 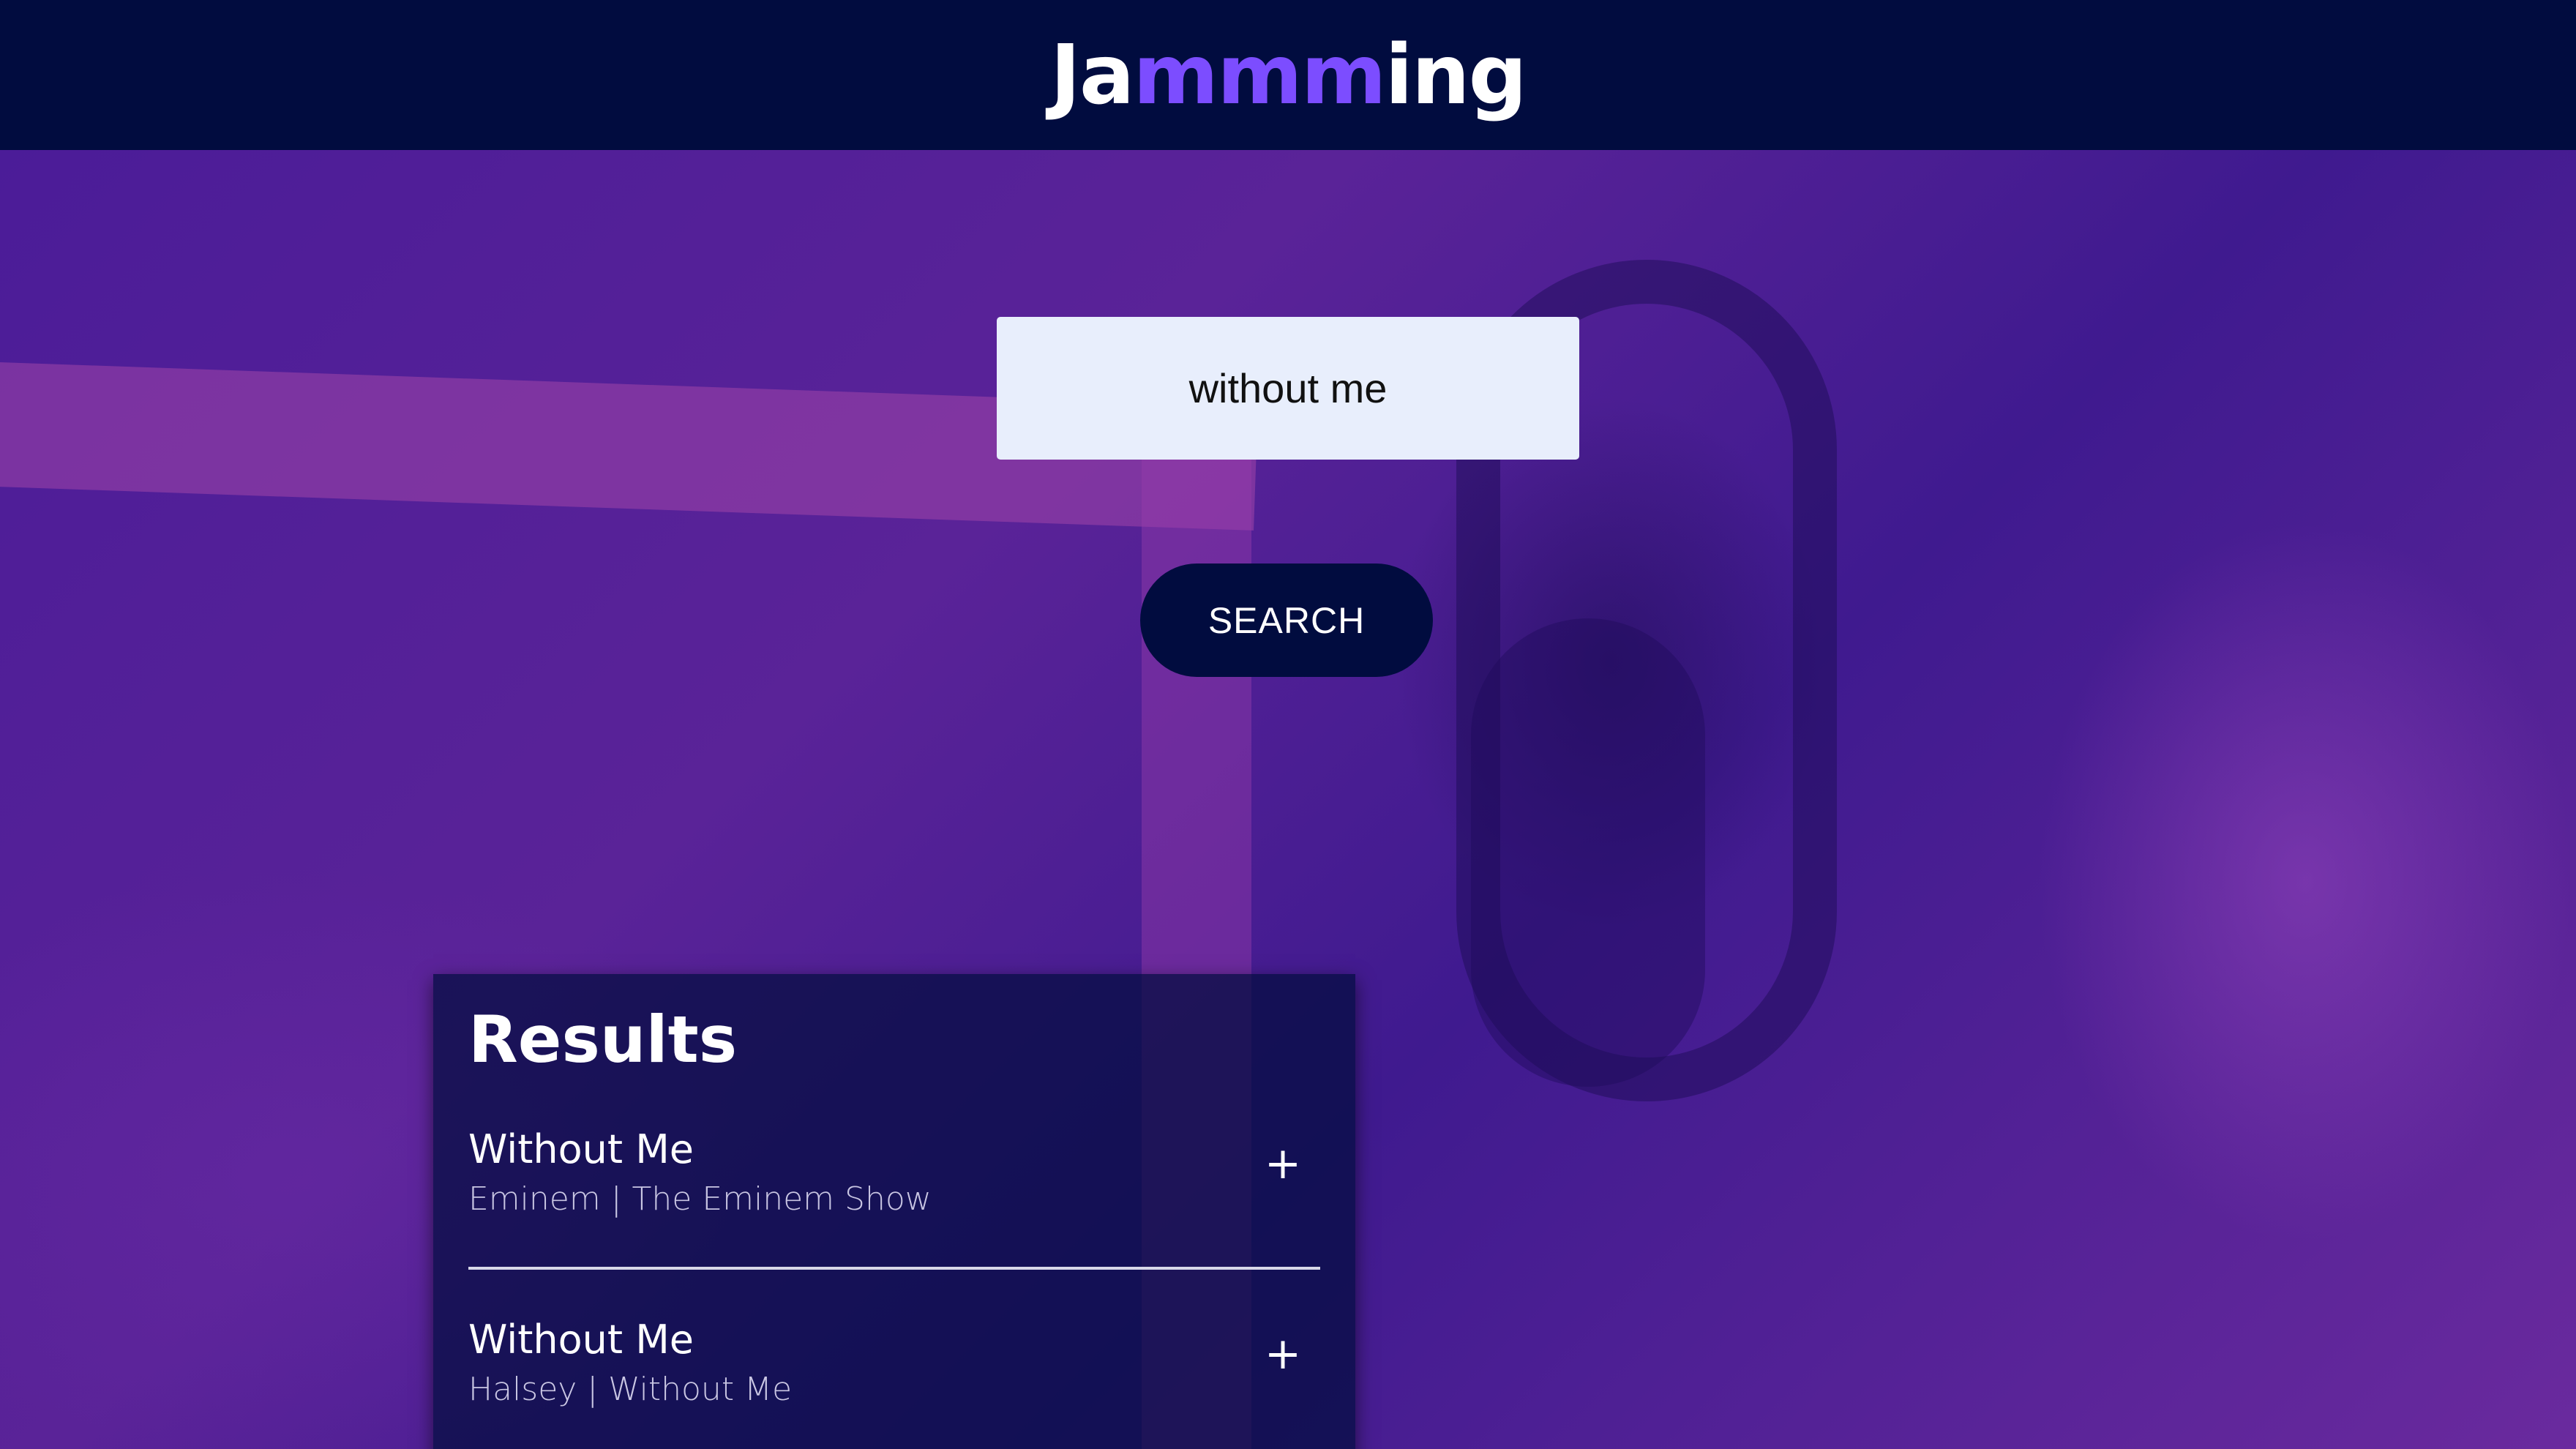 I want to click on track-item: Without Me Halsey | Without Me +, so click(x=894, y=1383).